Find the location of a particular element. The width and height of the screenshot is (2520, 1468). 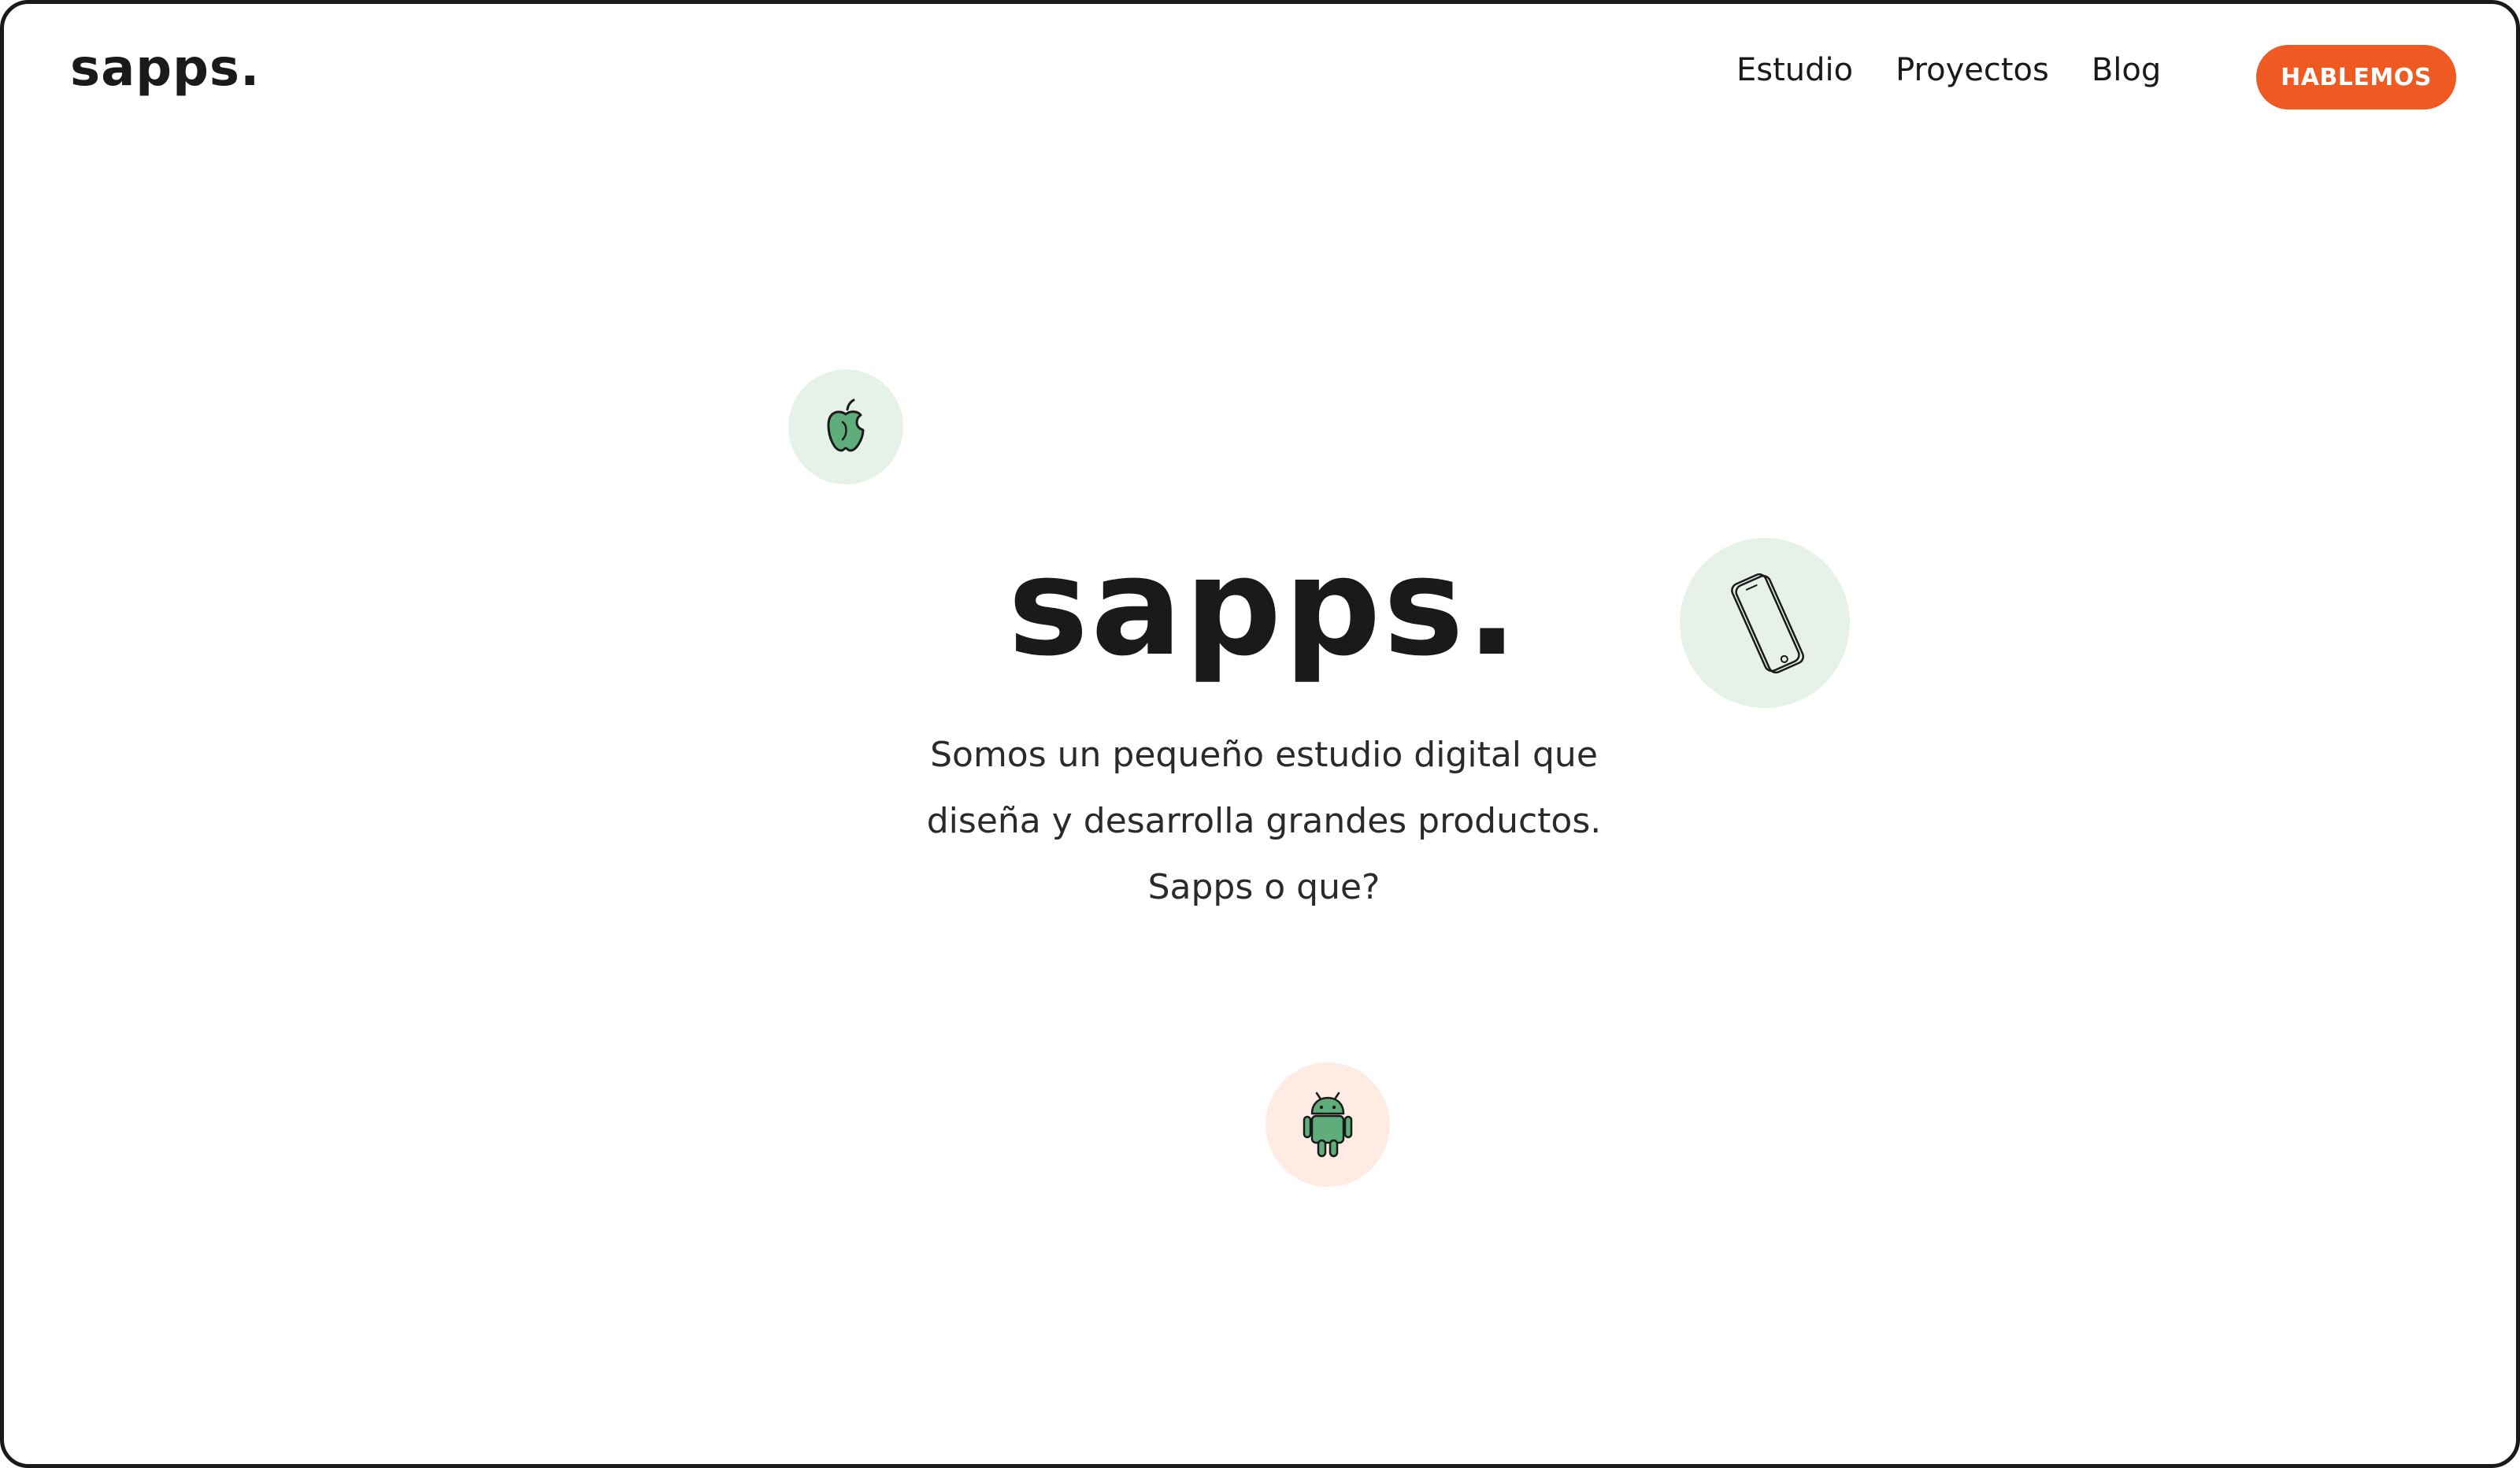

hero-line-3: Sapps o que? is located at coordinates (1263, 887).